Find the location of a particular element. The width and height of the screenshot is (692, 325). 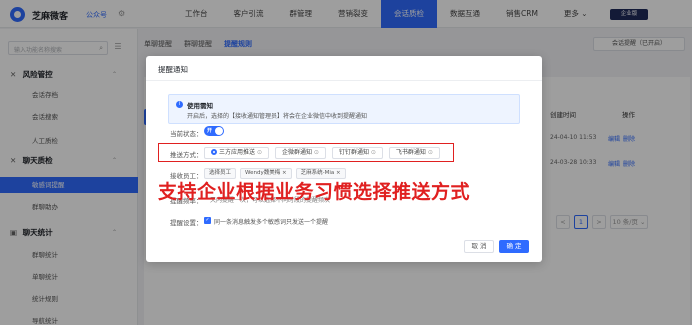

notice-text: 开启后，选择的【接收通知管理员】将会在企业微信中收到提醒通知 is located at coordinates (277, 116).